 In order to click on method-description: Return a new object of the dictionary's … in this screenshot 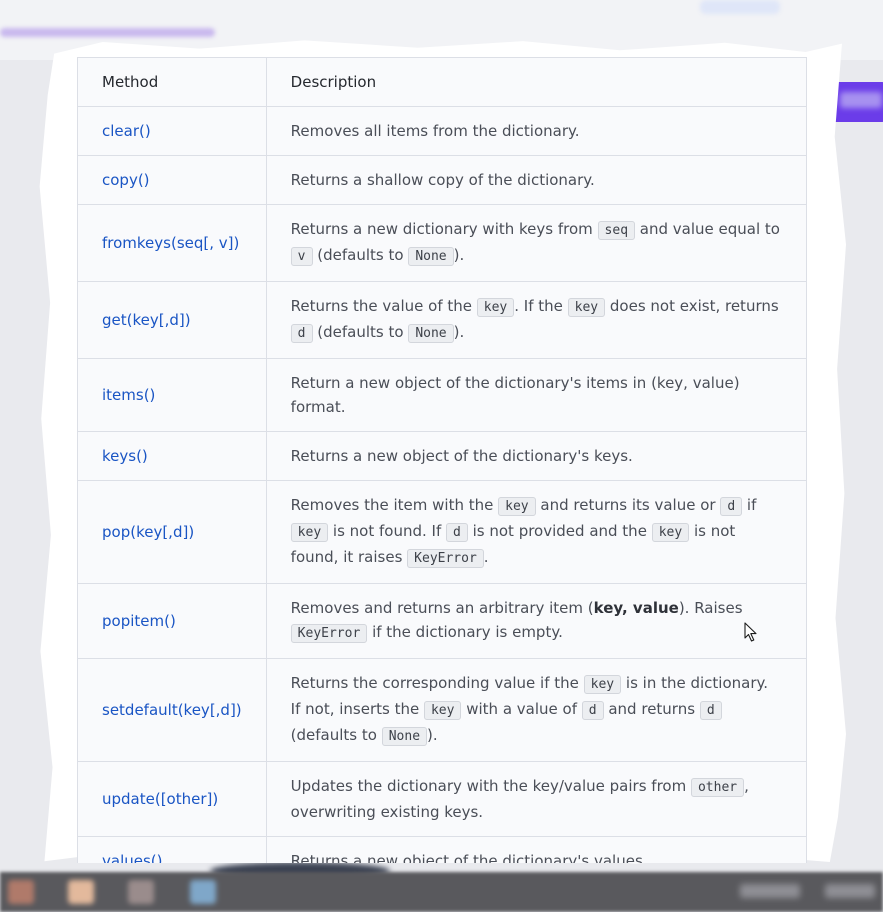, I will do `click(536, 395)`.